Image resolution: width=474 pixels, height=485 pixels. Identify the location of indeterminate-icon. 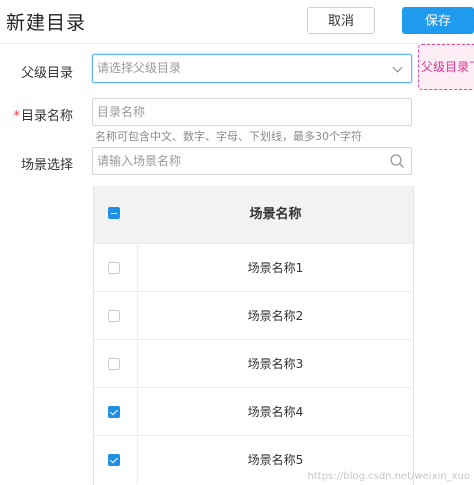
(114, 213).